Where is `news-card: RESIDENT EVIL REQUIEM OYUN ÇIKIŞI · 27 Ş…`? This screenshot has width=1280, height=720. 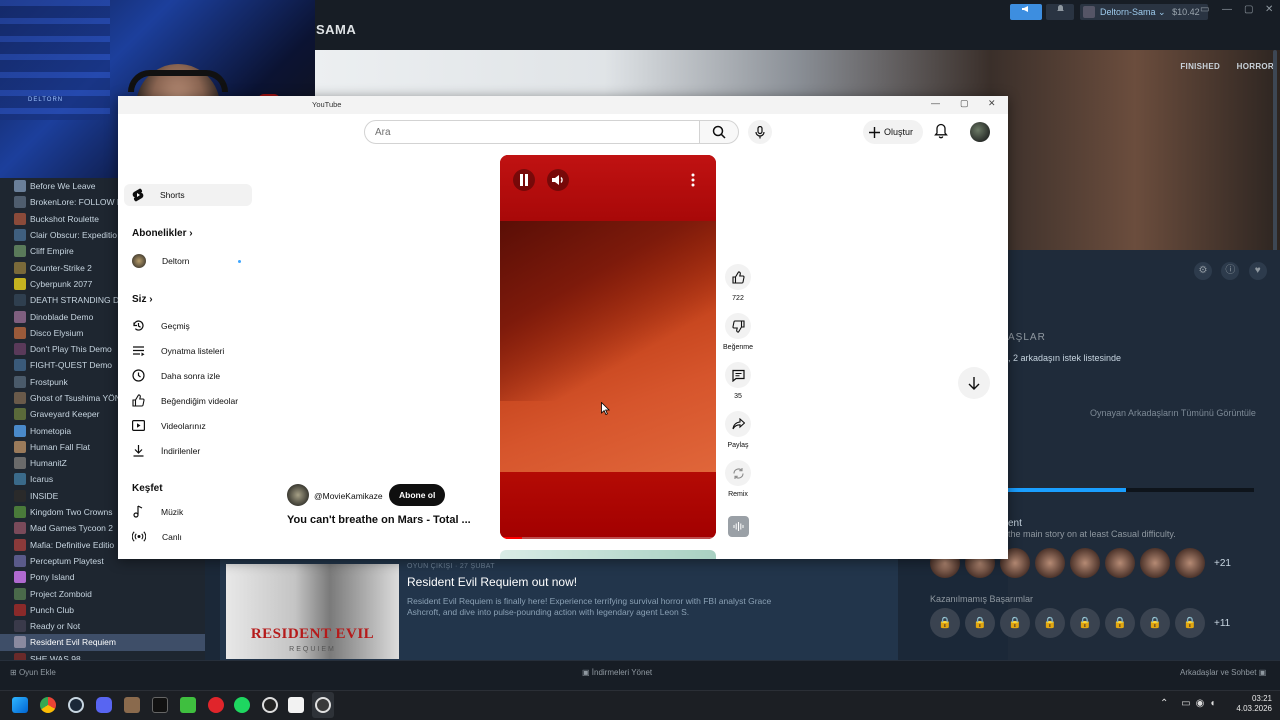
news-card: RESIDENT EVIL REQUIEM OYUN ÇIKIŞI · 27 Ş… is located at coordinates (559, 609).